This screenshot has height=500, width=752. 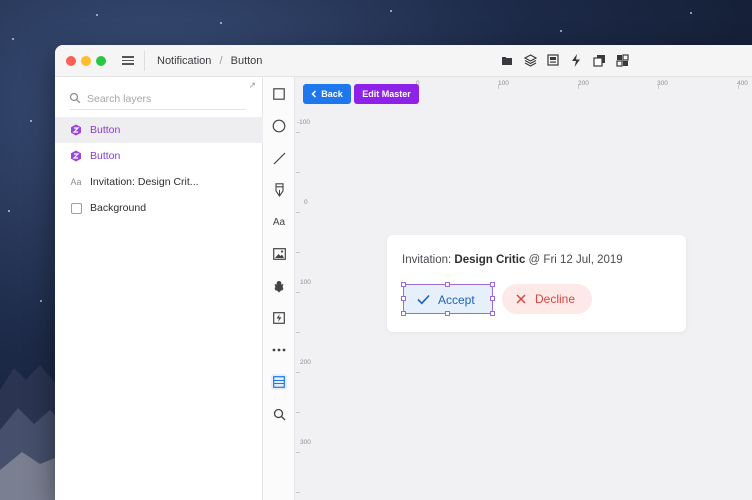 What do you see at coordinates (521, 299) in the screenshot?
I see `close-icon` at bounding box center [521, 299].